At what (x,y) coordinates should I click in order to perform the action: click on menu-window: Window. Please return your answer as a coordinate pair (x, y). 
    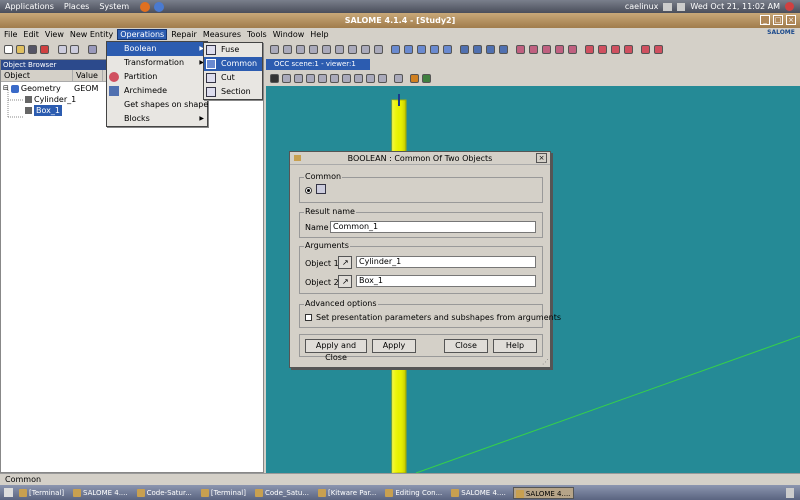
    Looking at the image, I should click on (289, 34).